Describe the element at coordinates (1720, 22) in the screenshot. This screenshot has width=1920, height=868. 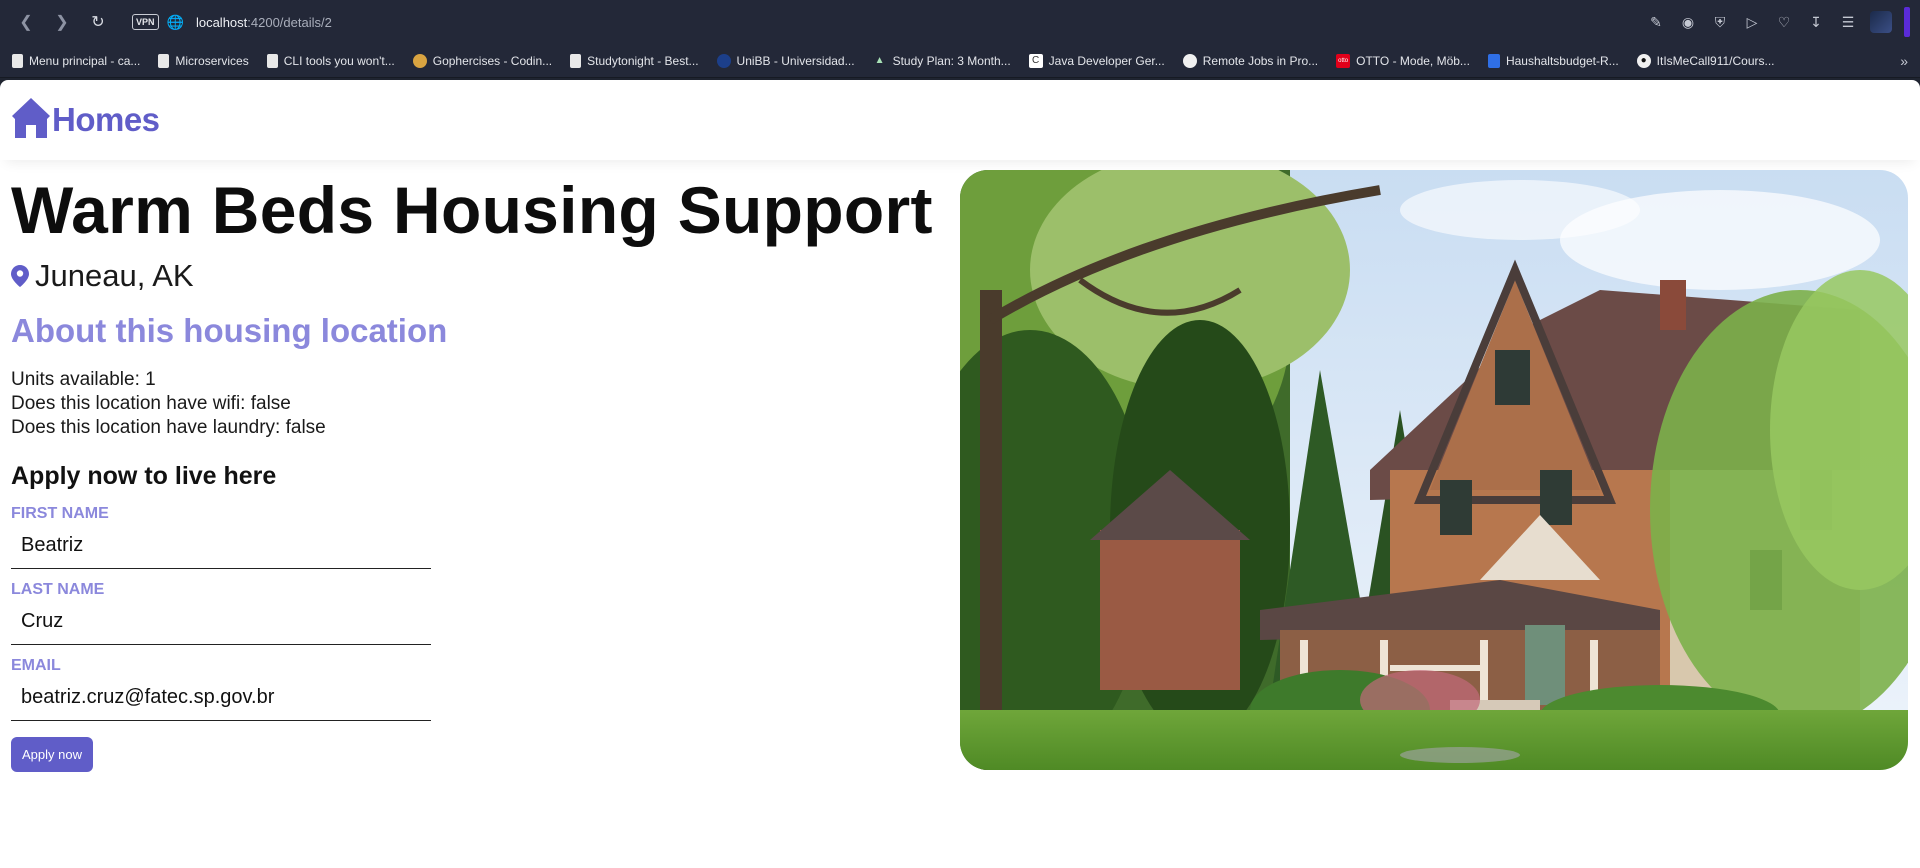
I see `shield-icon: ⛨` at that location.